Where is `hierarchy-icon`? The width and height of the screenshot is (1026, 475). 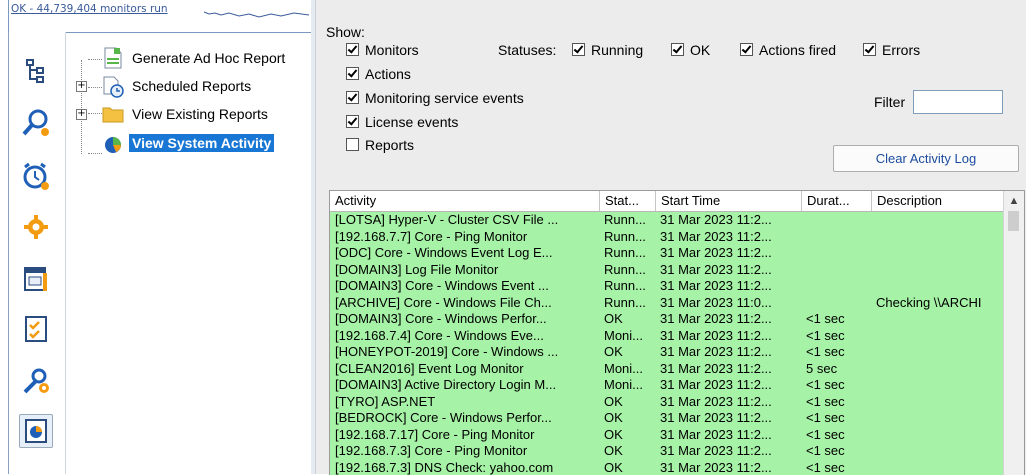 hierarchy-icon is located at coordinates (36, 71).